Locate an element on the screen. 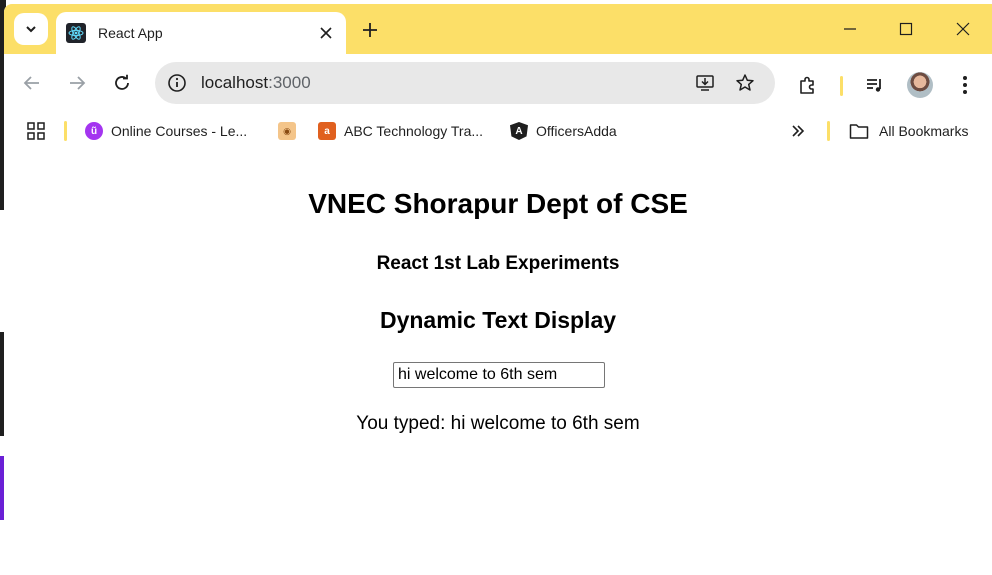  menu-button is located at coordinates (965, 85).